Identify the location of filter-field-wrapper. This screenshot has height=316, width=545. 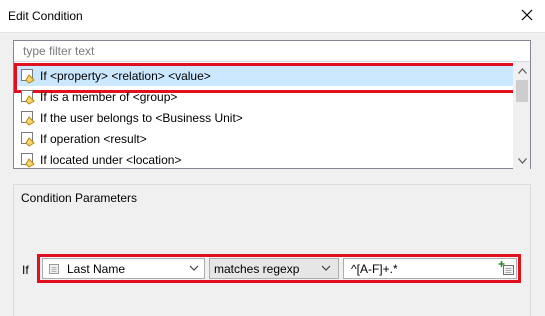
(272, 51).